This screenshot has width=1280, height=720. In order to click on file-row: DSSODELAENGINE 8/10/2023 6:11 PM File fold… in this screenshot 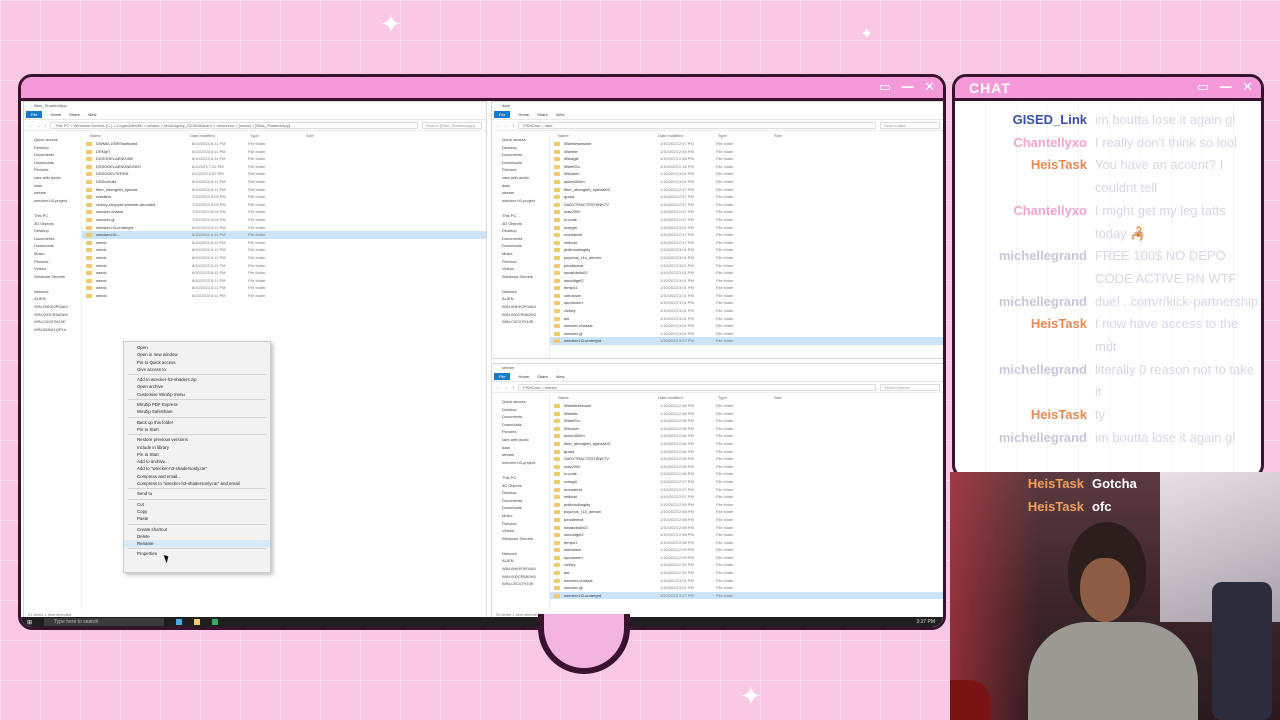, I will do `click(284, 159)`.